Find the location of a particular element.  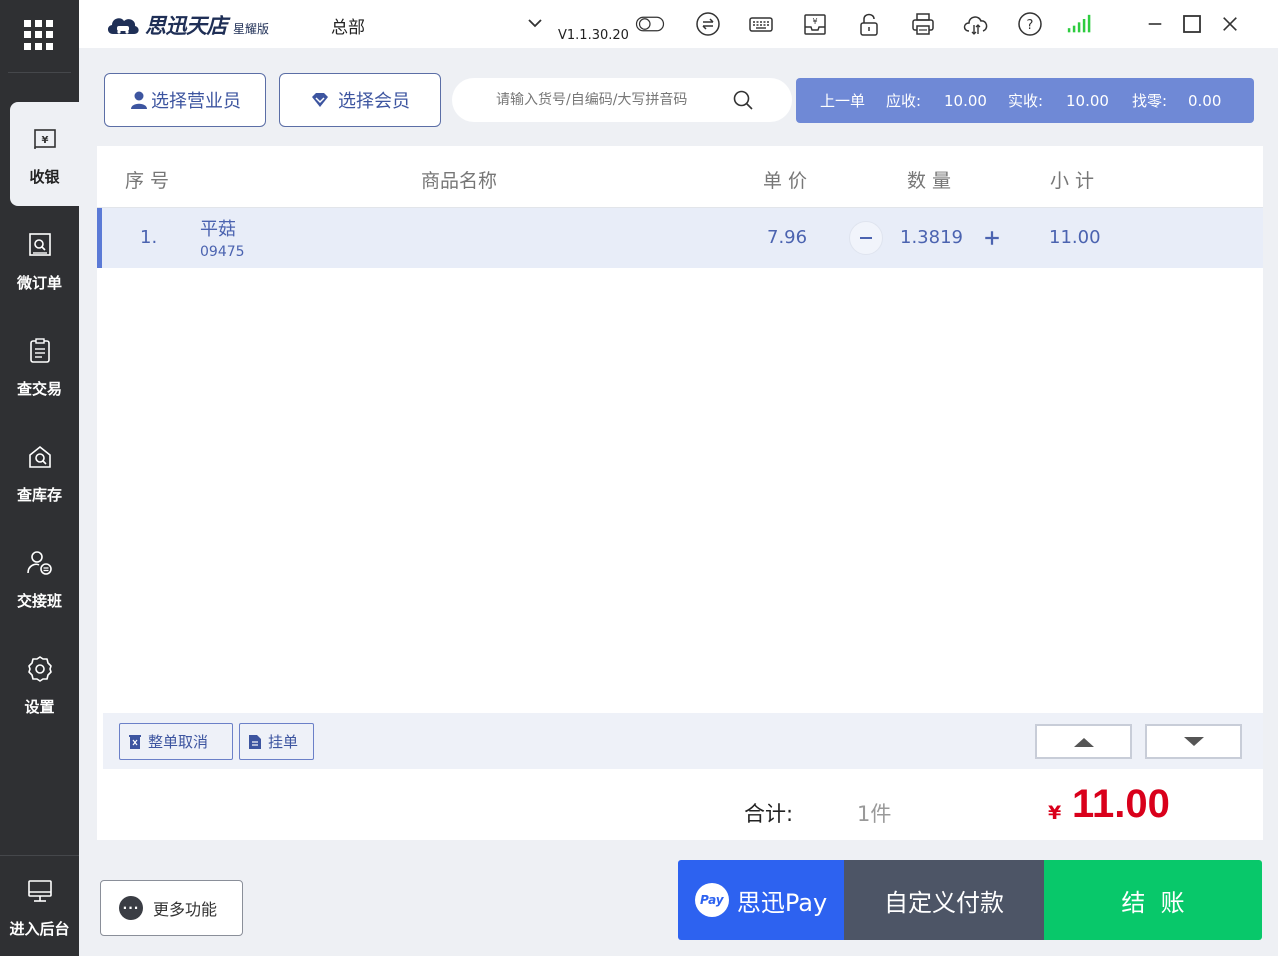

help-icon: ? is located at coordinates (1030, 24).